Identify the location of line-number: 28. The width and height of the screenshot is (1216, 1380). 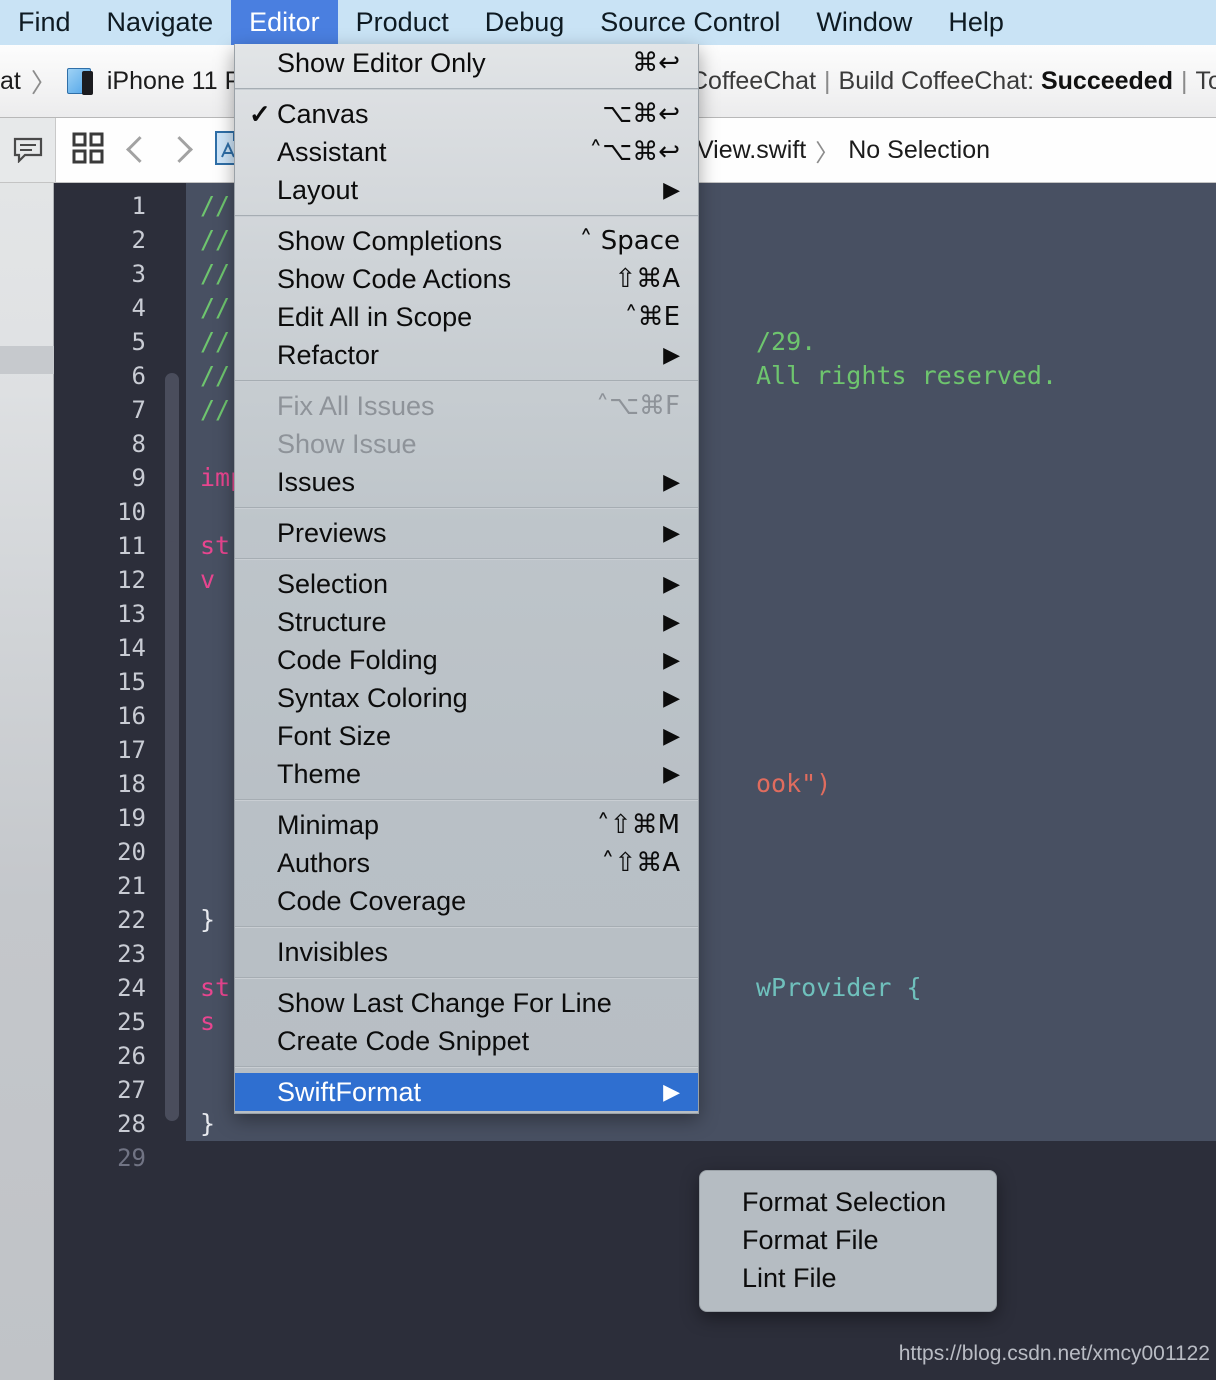
(131, 1124).